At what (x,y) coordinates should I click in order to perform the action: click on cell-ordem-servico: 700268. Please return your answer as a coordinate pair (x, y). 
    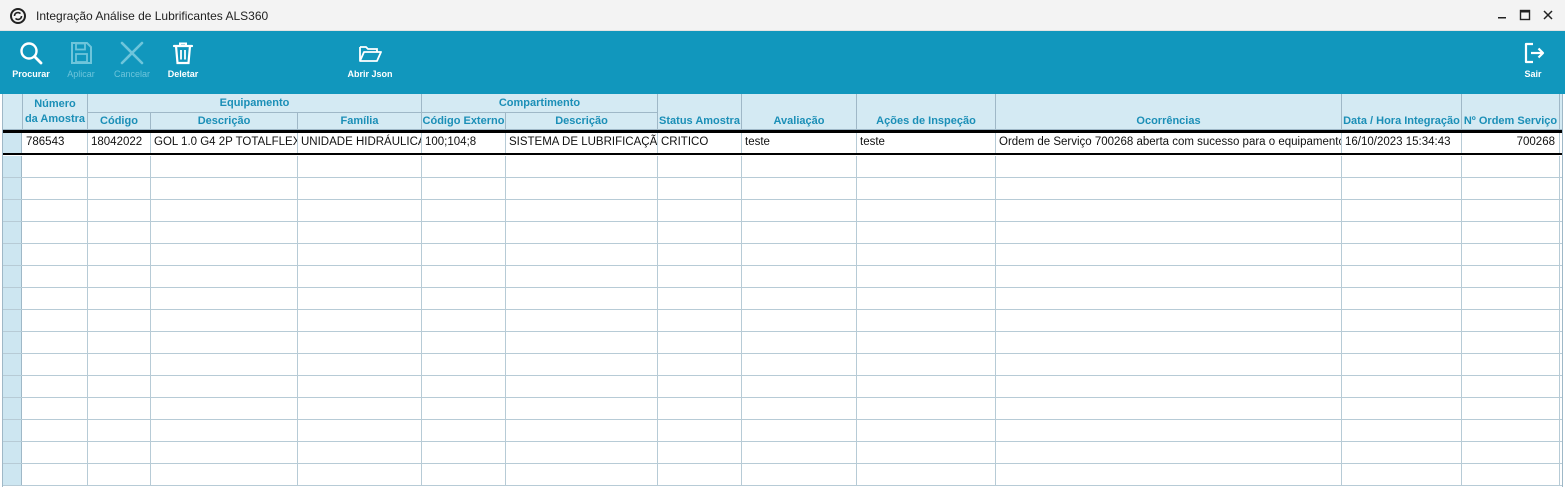
    Looking at the image, I should click on (1511, 143).